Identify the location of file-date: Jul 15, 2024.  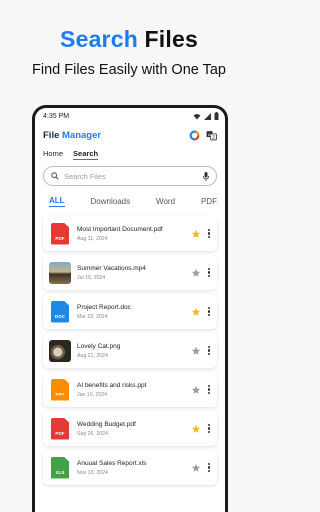
(91, 277).